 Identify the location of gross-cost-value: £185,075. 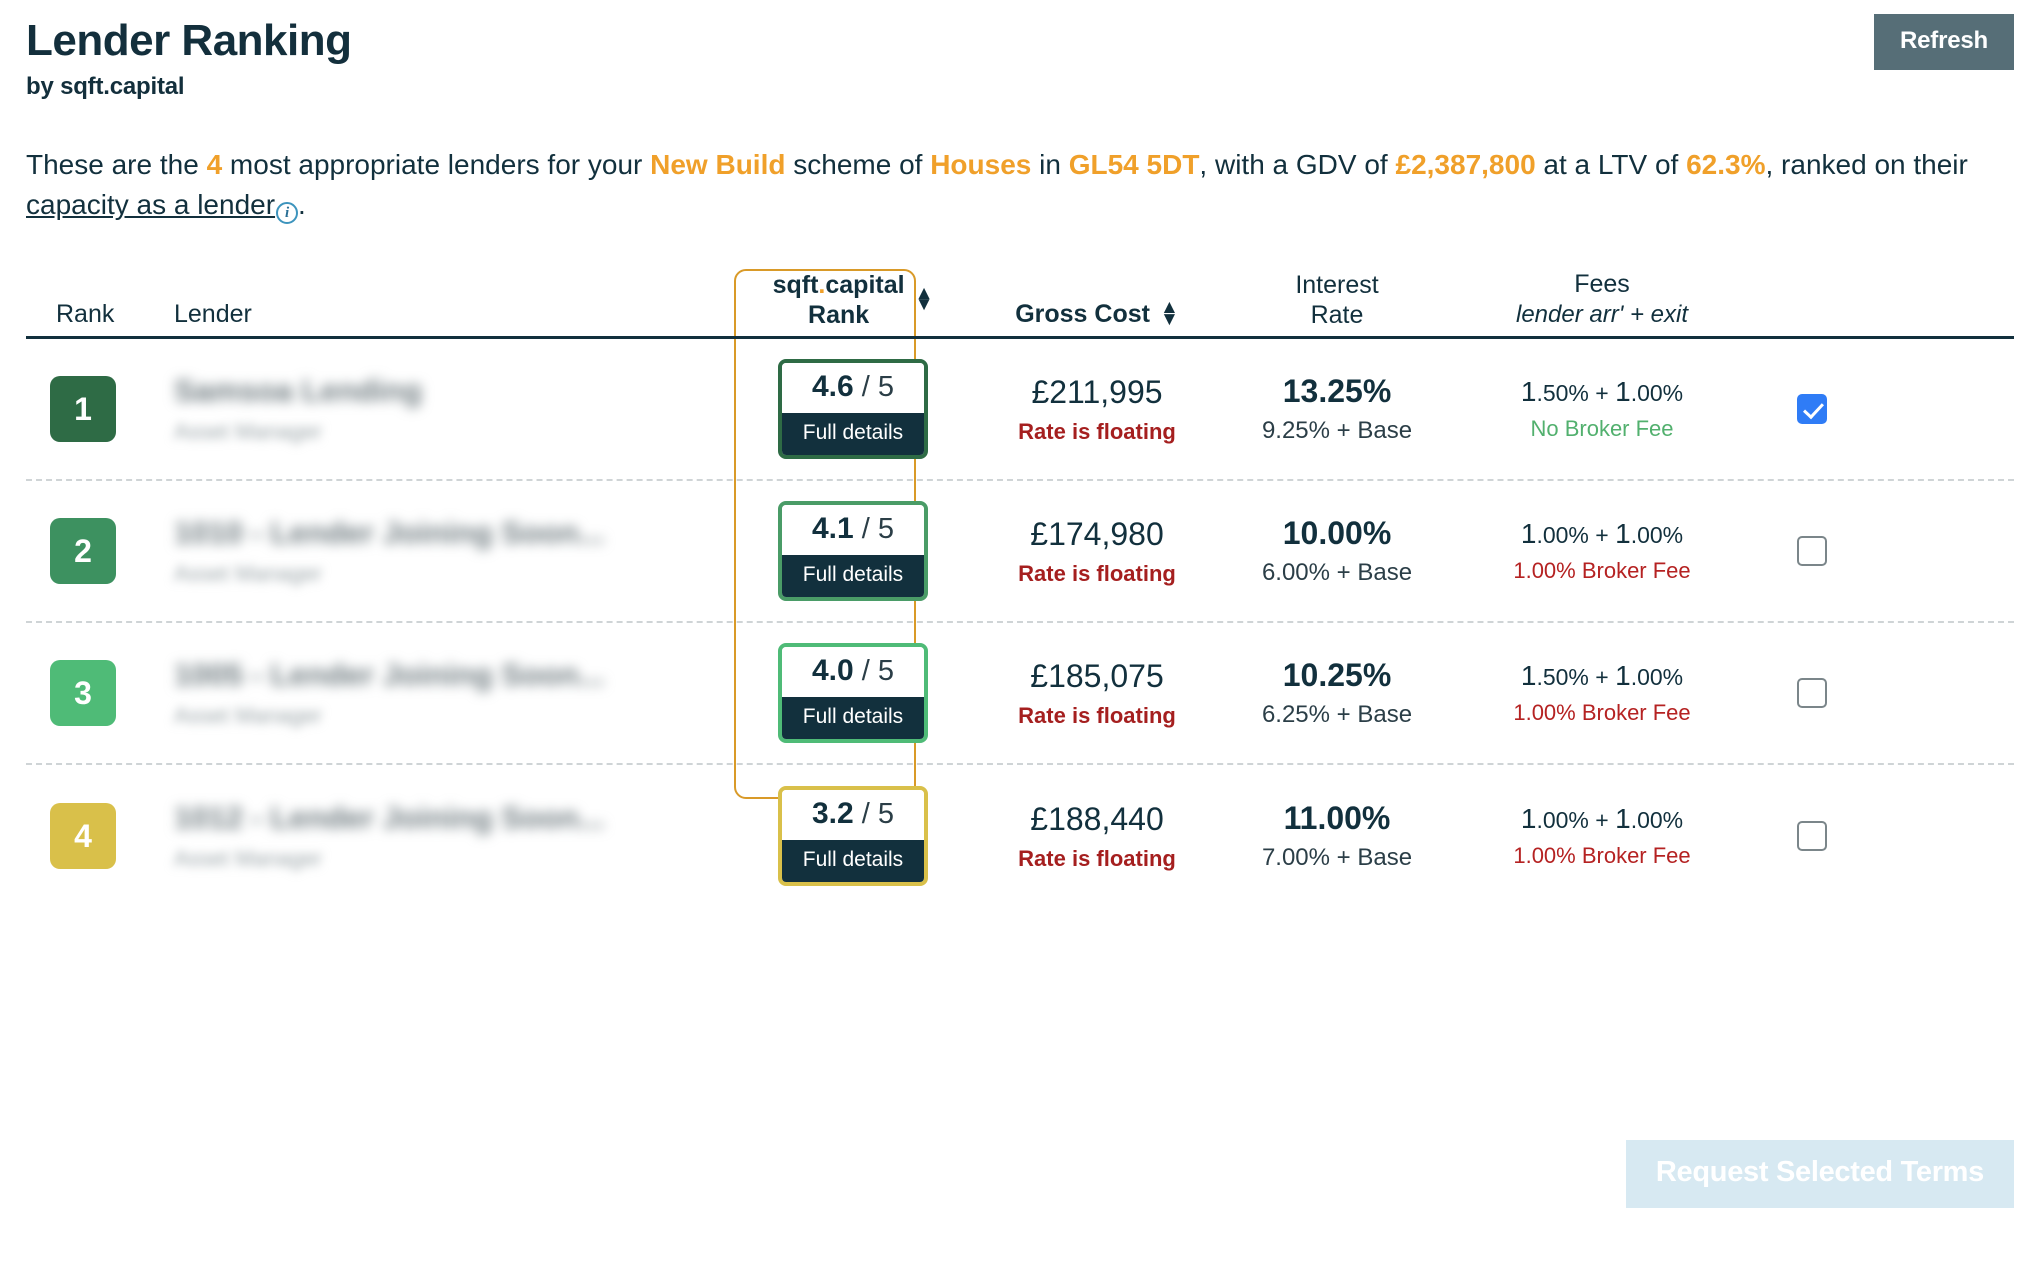
(1097, 675).